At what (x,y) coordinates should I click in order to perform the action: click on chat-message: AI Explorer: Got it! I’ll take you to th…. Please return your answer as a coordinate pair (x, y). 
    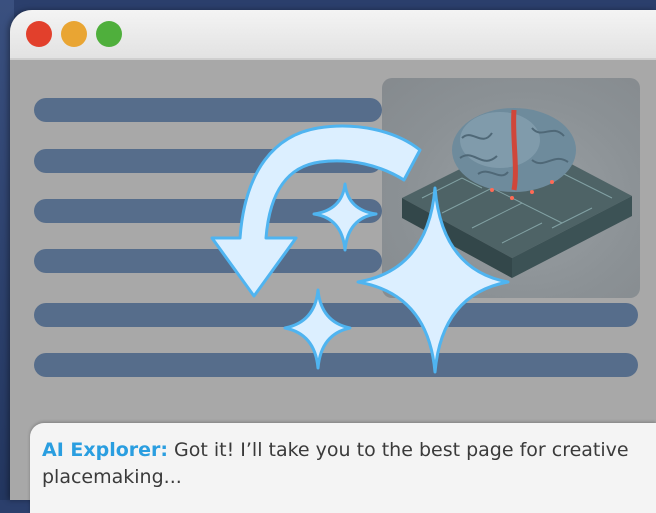
    Looking at the image, I should click on (342, 464).